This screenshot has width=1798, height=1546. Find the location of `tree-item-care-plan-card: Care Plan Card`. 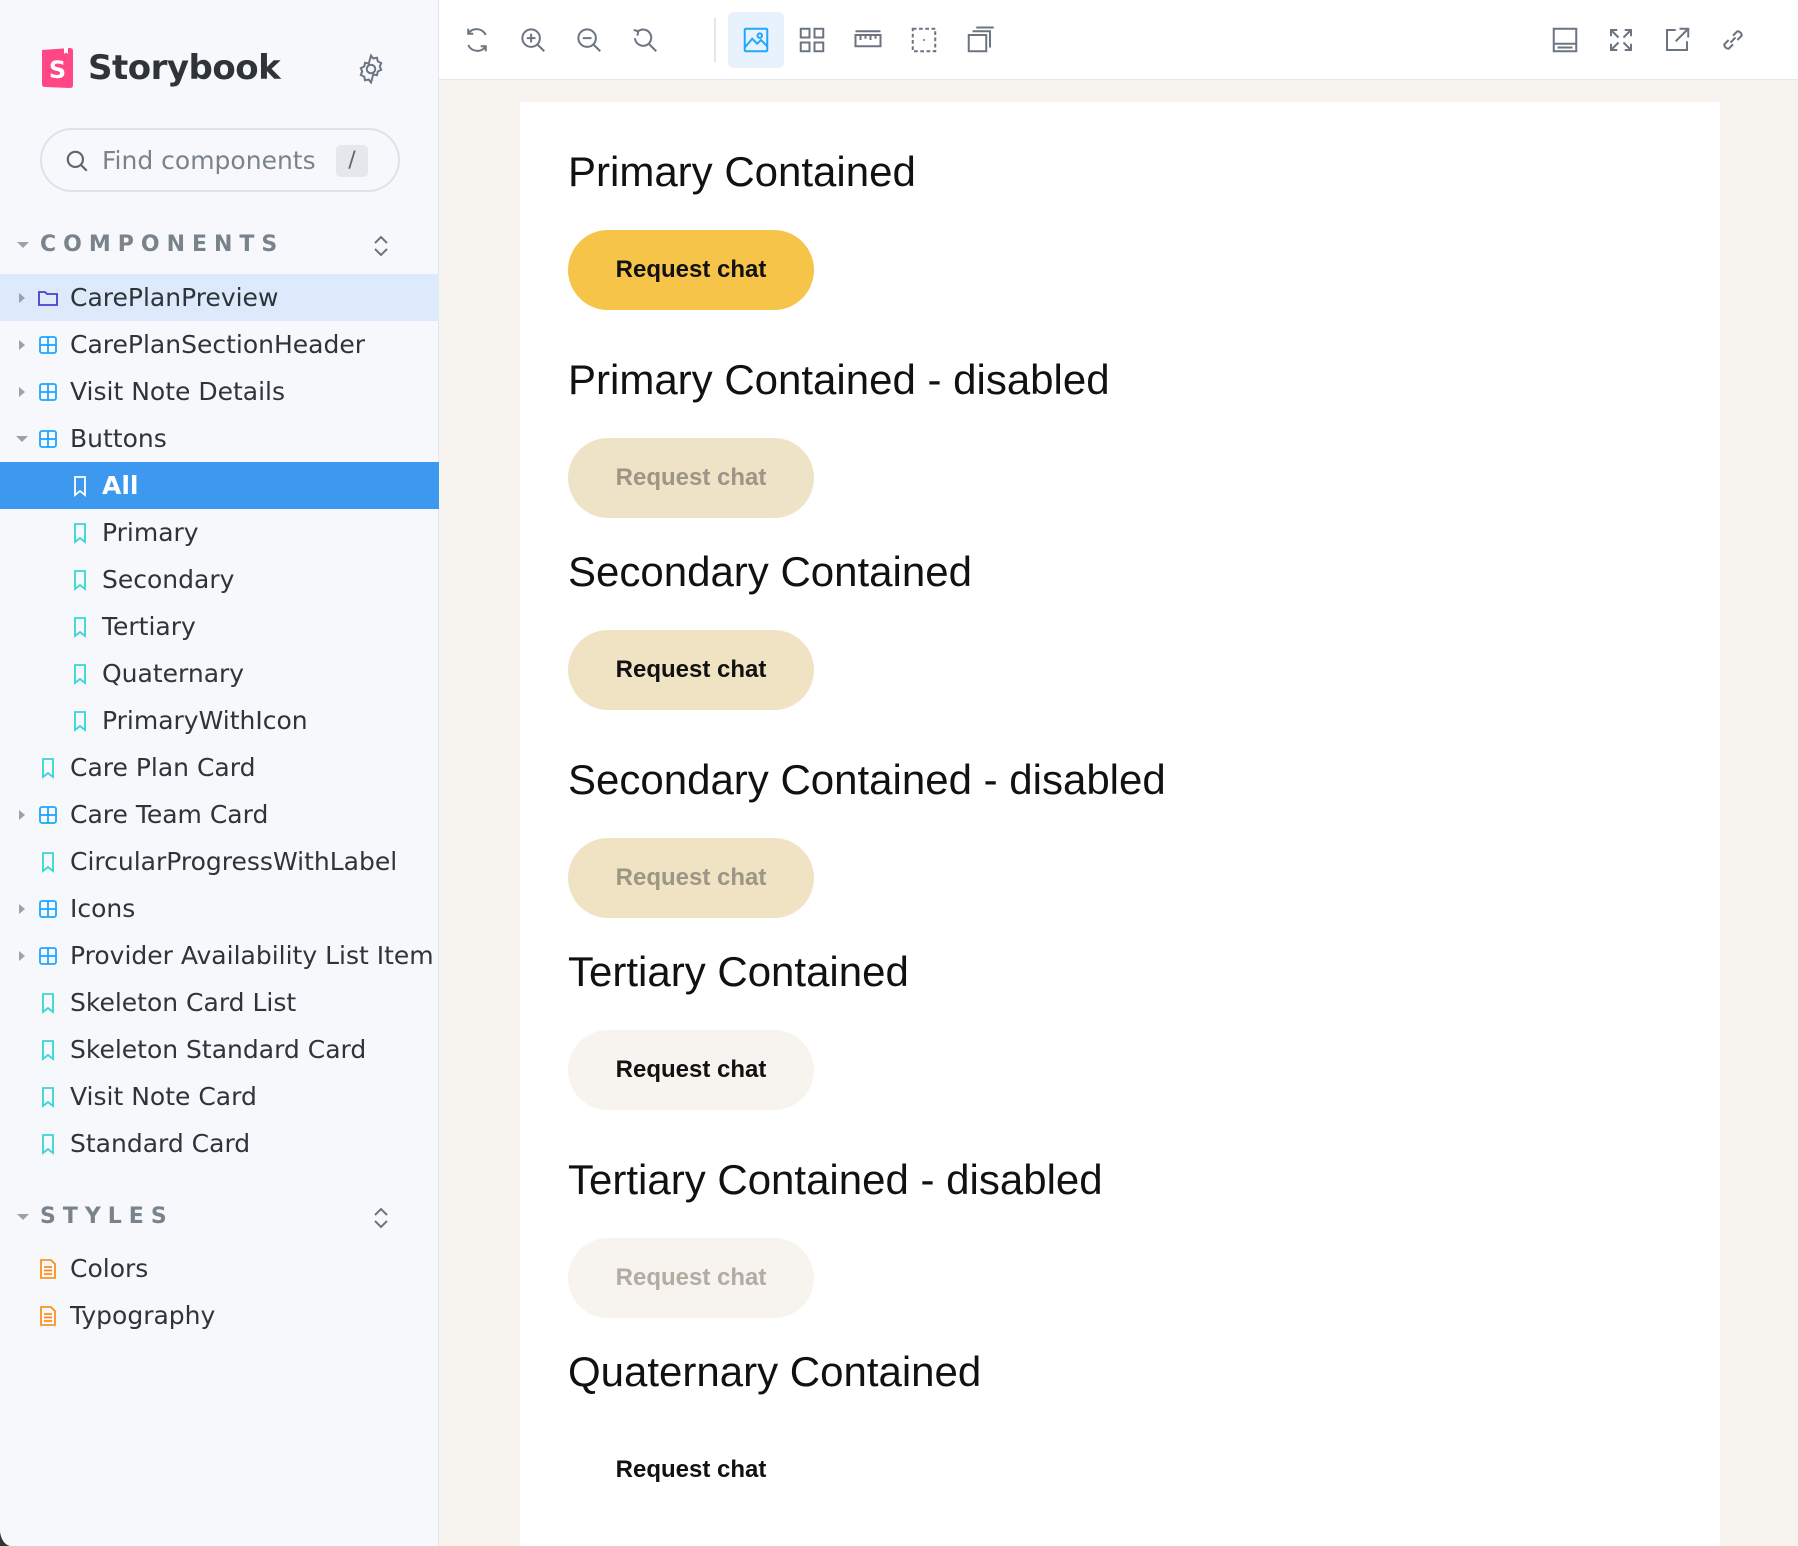

tree-item-care-plan-card: Care Plan Card is located at coordinates (219, 767).